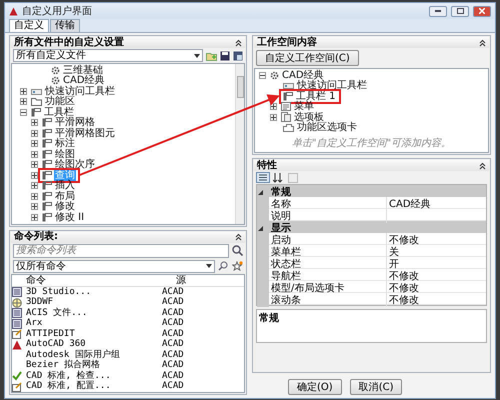  Describe the element at coordinates (436, 252) in the screenshot. I see `property-value: 关` at that location.